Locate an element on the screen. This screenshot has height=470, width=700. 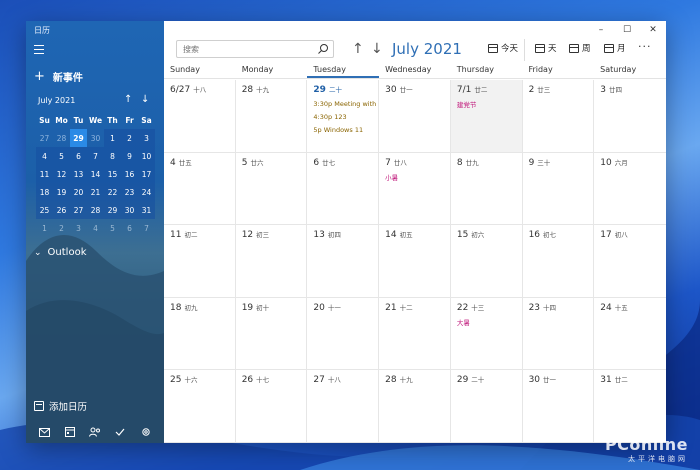
mini-calendar-today: 29 is located at coordinates (78, 138).